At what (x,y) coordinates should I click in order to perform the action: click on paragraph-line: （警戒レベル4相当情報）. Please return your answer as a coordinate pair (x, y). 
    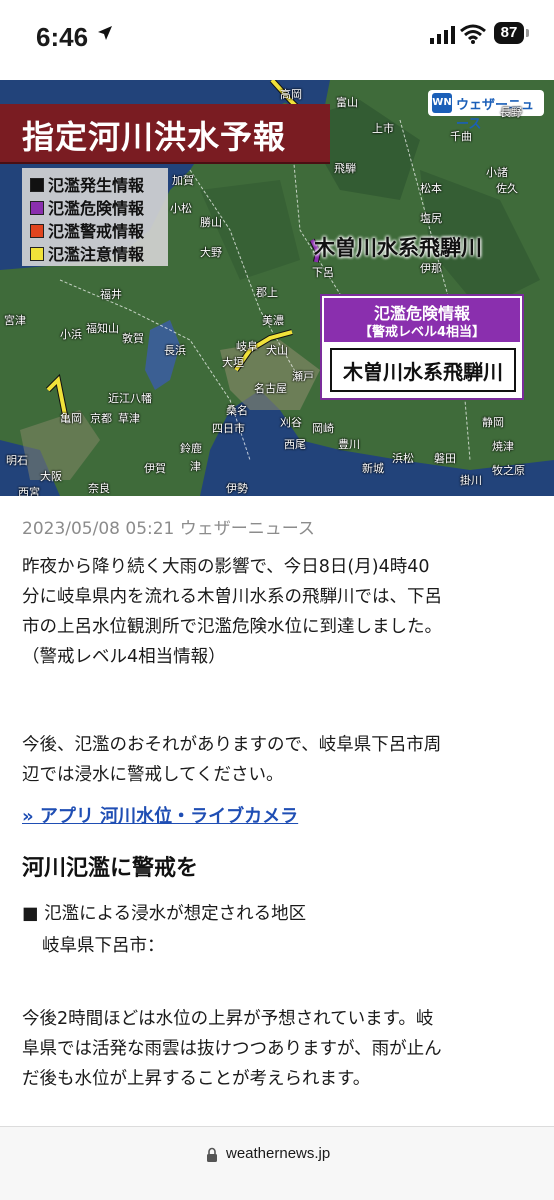
    Looking at the image, I should click on (124, 657).